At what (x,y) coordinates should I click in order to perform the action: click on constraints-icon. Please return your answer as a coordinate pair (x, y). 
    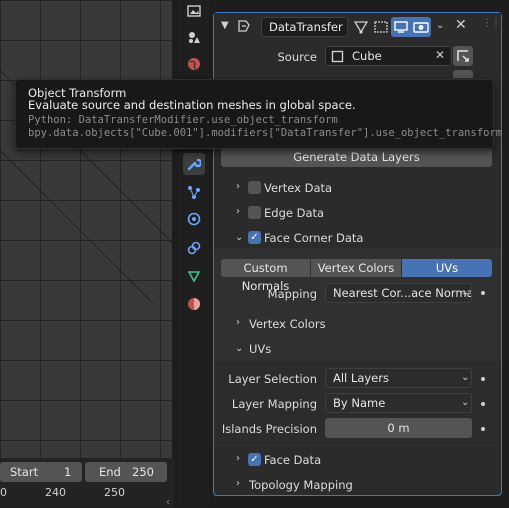
    Looking at the image, I should click on (194, 248).